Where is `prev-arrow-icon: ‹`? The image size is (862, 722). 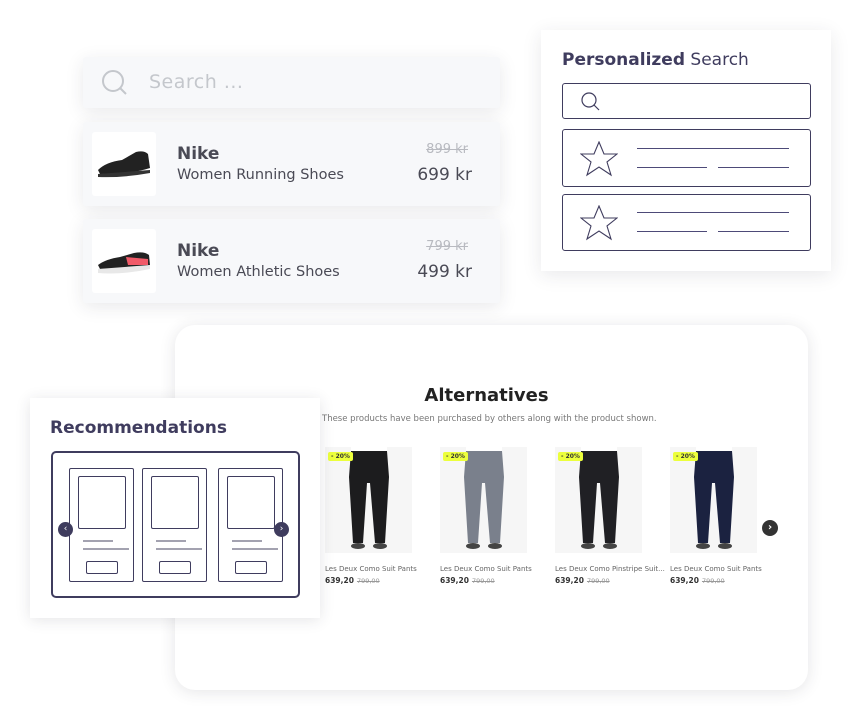 prev-arrow-icon: ‹ is located at coordinates (65, 529).